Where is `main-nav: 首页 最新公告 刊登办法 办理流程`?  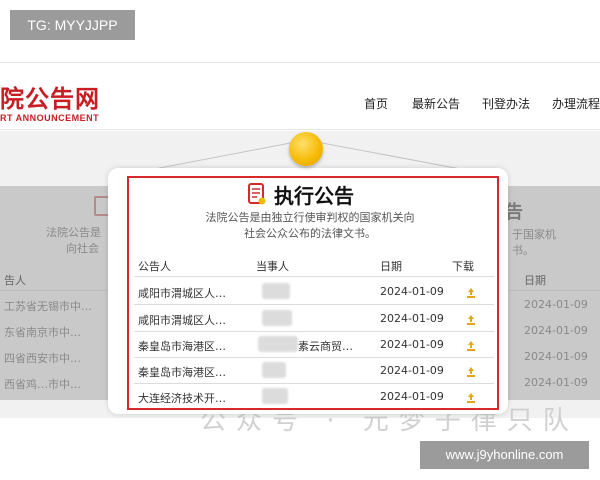
main-nav: 首页 最新公告 刊登办法 办理流程 is located at coordinates (300, 105).